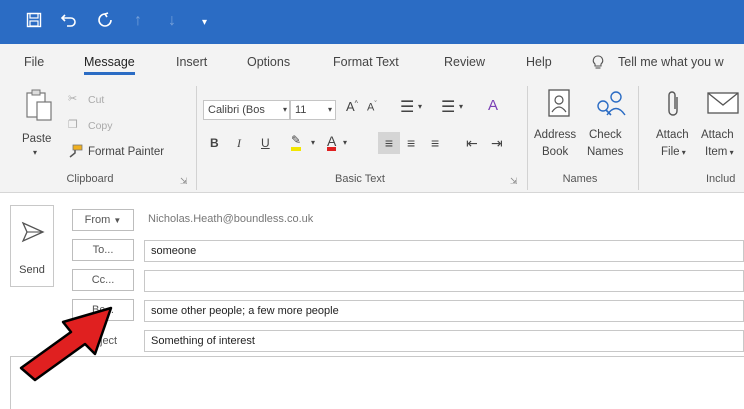 The image size is (744, 409). Describe the element at coordinates (73, 99) in the screenshot. I see `cut-icon: ✂` at that location.